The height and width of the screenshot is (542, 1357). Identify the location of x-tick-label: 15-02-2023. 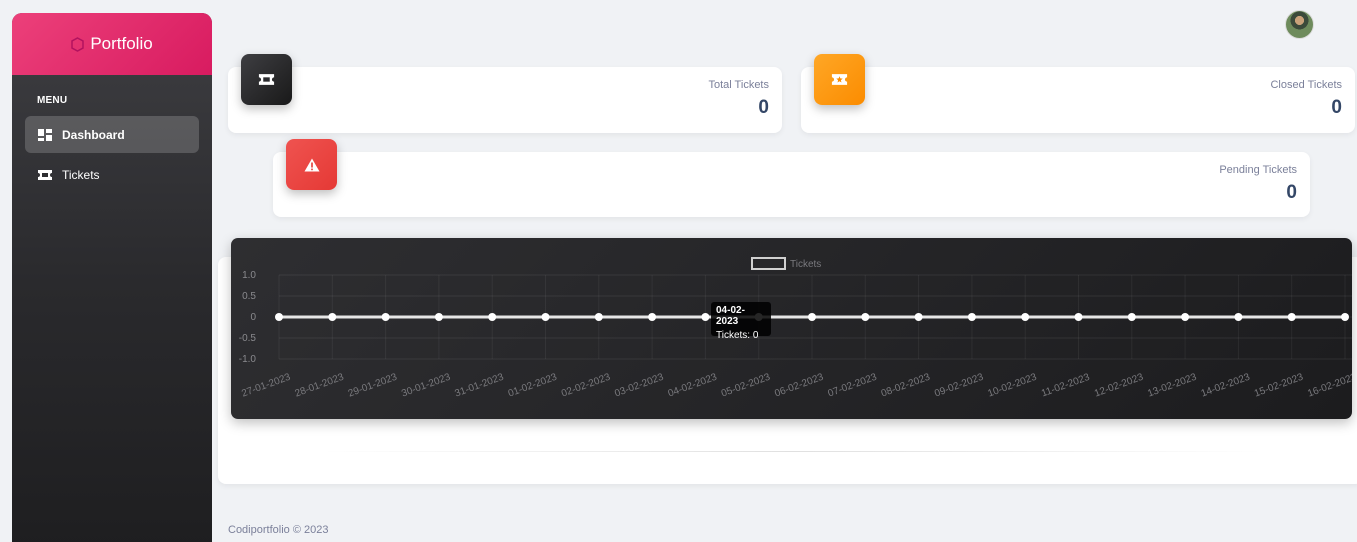
(1279, 386).